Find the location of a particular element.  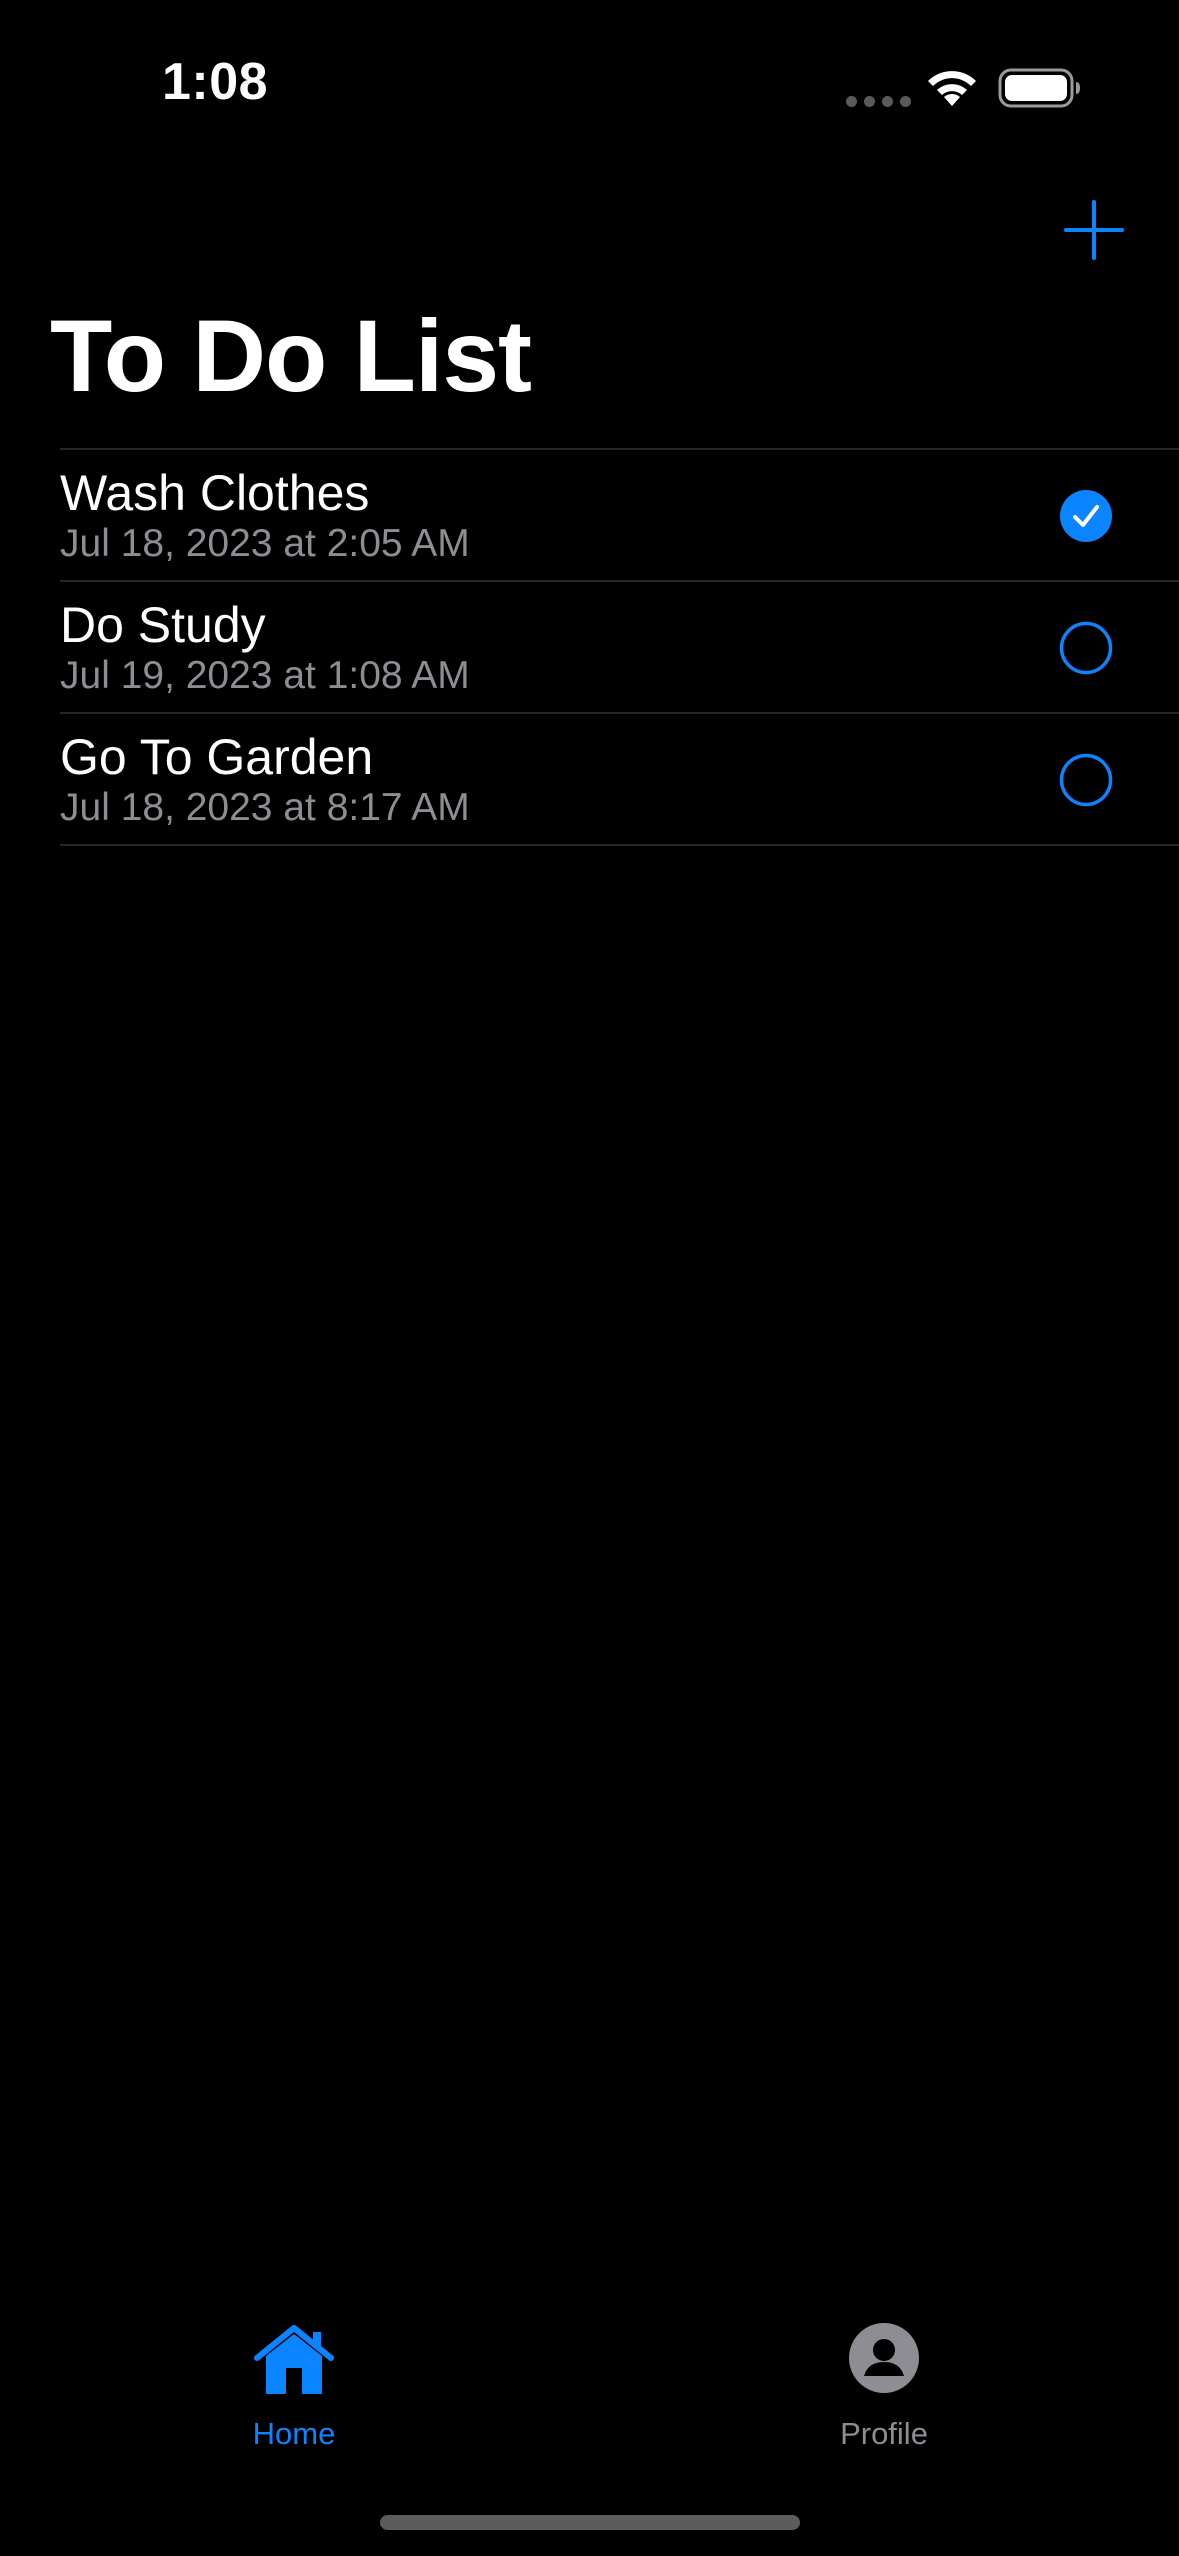

tab-home: Home is located at coordinates (294, 2392).